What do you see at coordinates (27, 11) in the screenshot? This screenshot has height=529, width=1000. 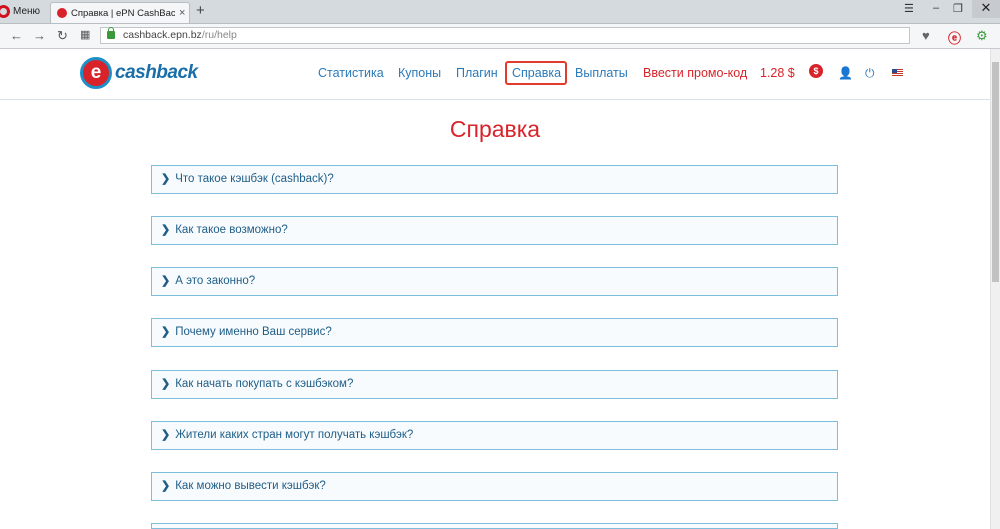 I see `browser-menu-label: Меню` at bounding box center [27, 11].